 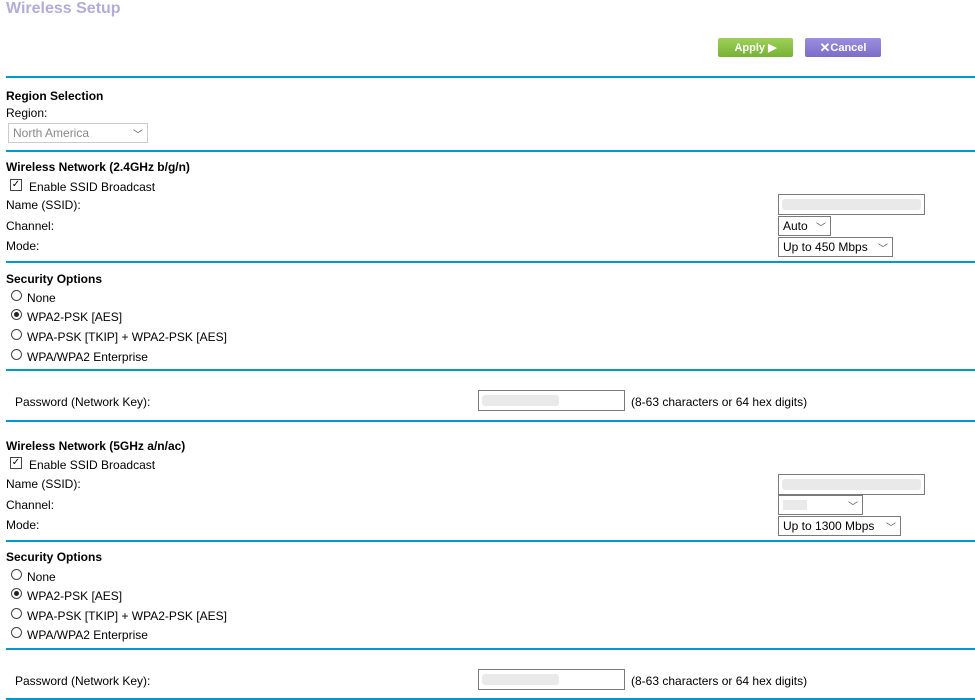 I want to click on w24-radio-none, so click(x=16, y=295).